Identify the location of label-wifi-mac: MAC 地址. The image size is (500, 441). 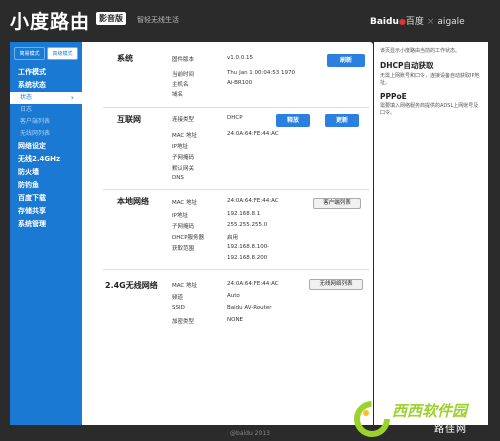
(184, 286).